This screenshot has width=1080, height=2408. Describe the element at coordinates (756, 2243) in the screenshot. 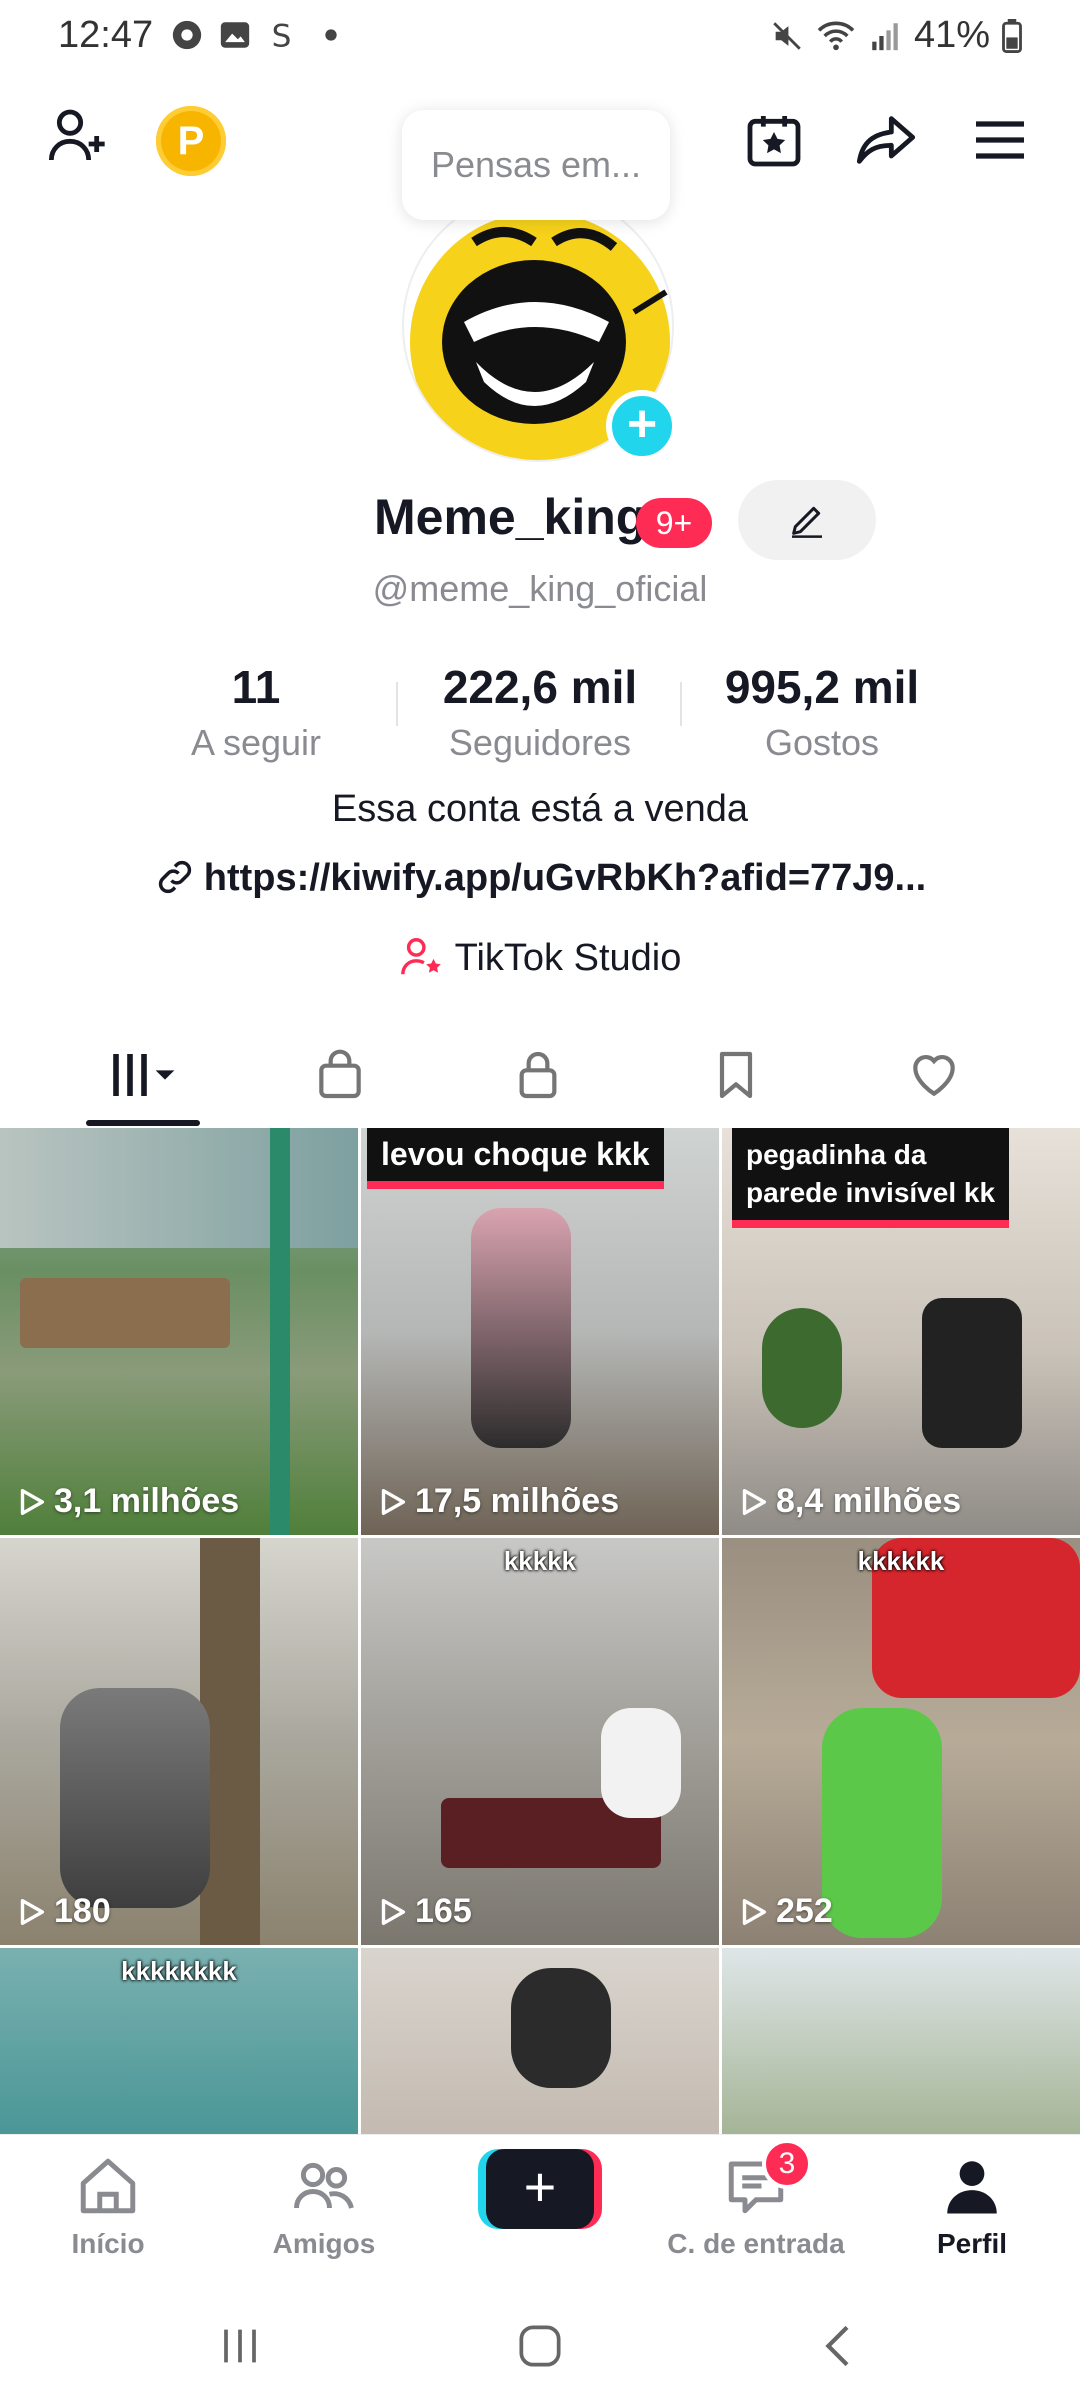

I see `nav-inbox-label: C. de entrada` at that location.